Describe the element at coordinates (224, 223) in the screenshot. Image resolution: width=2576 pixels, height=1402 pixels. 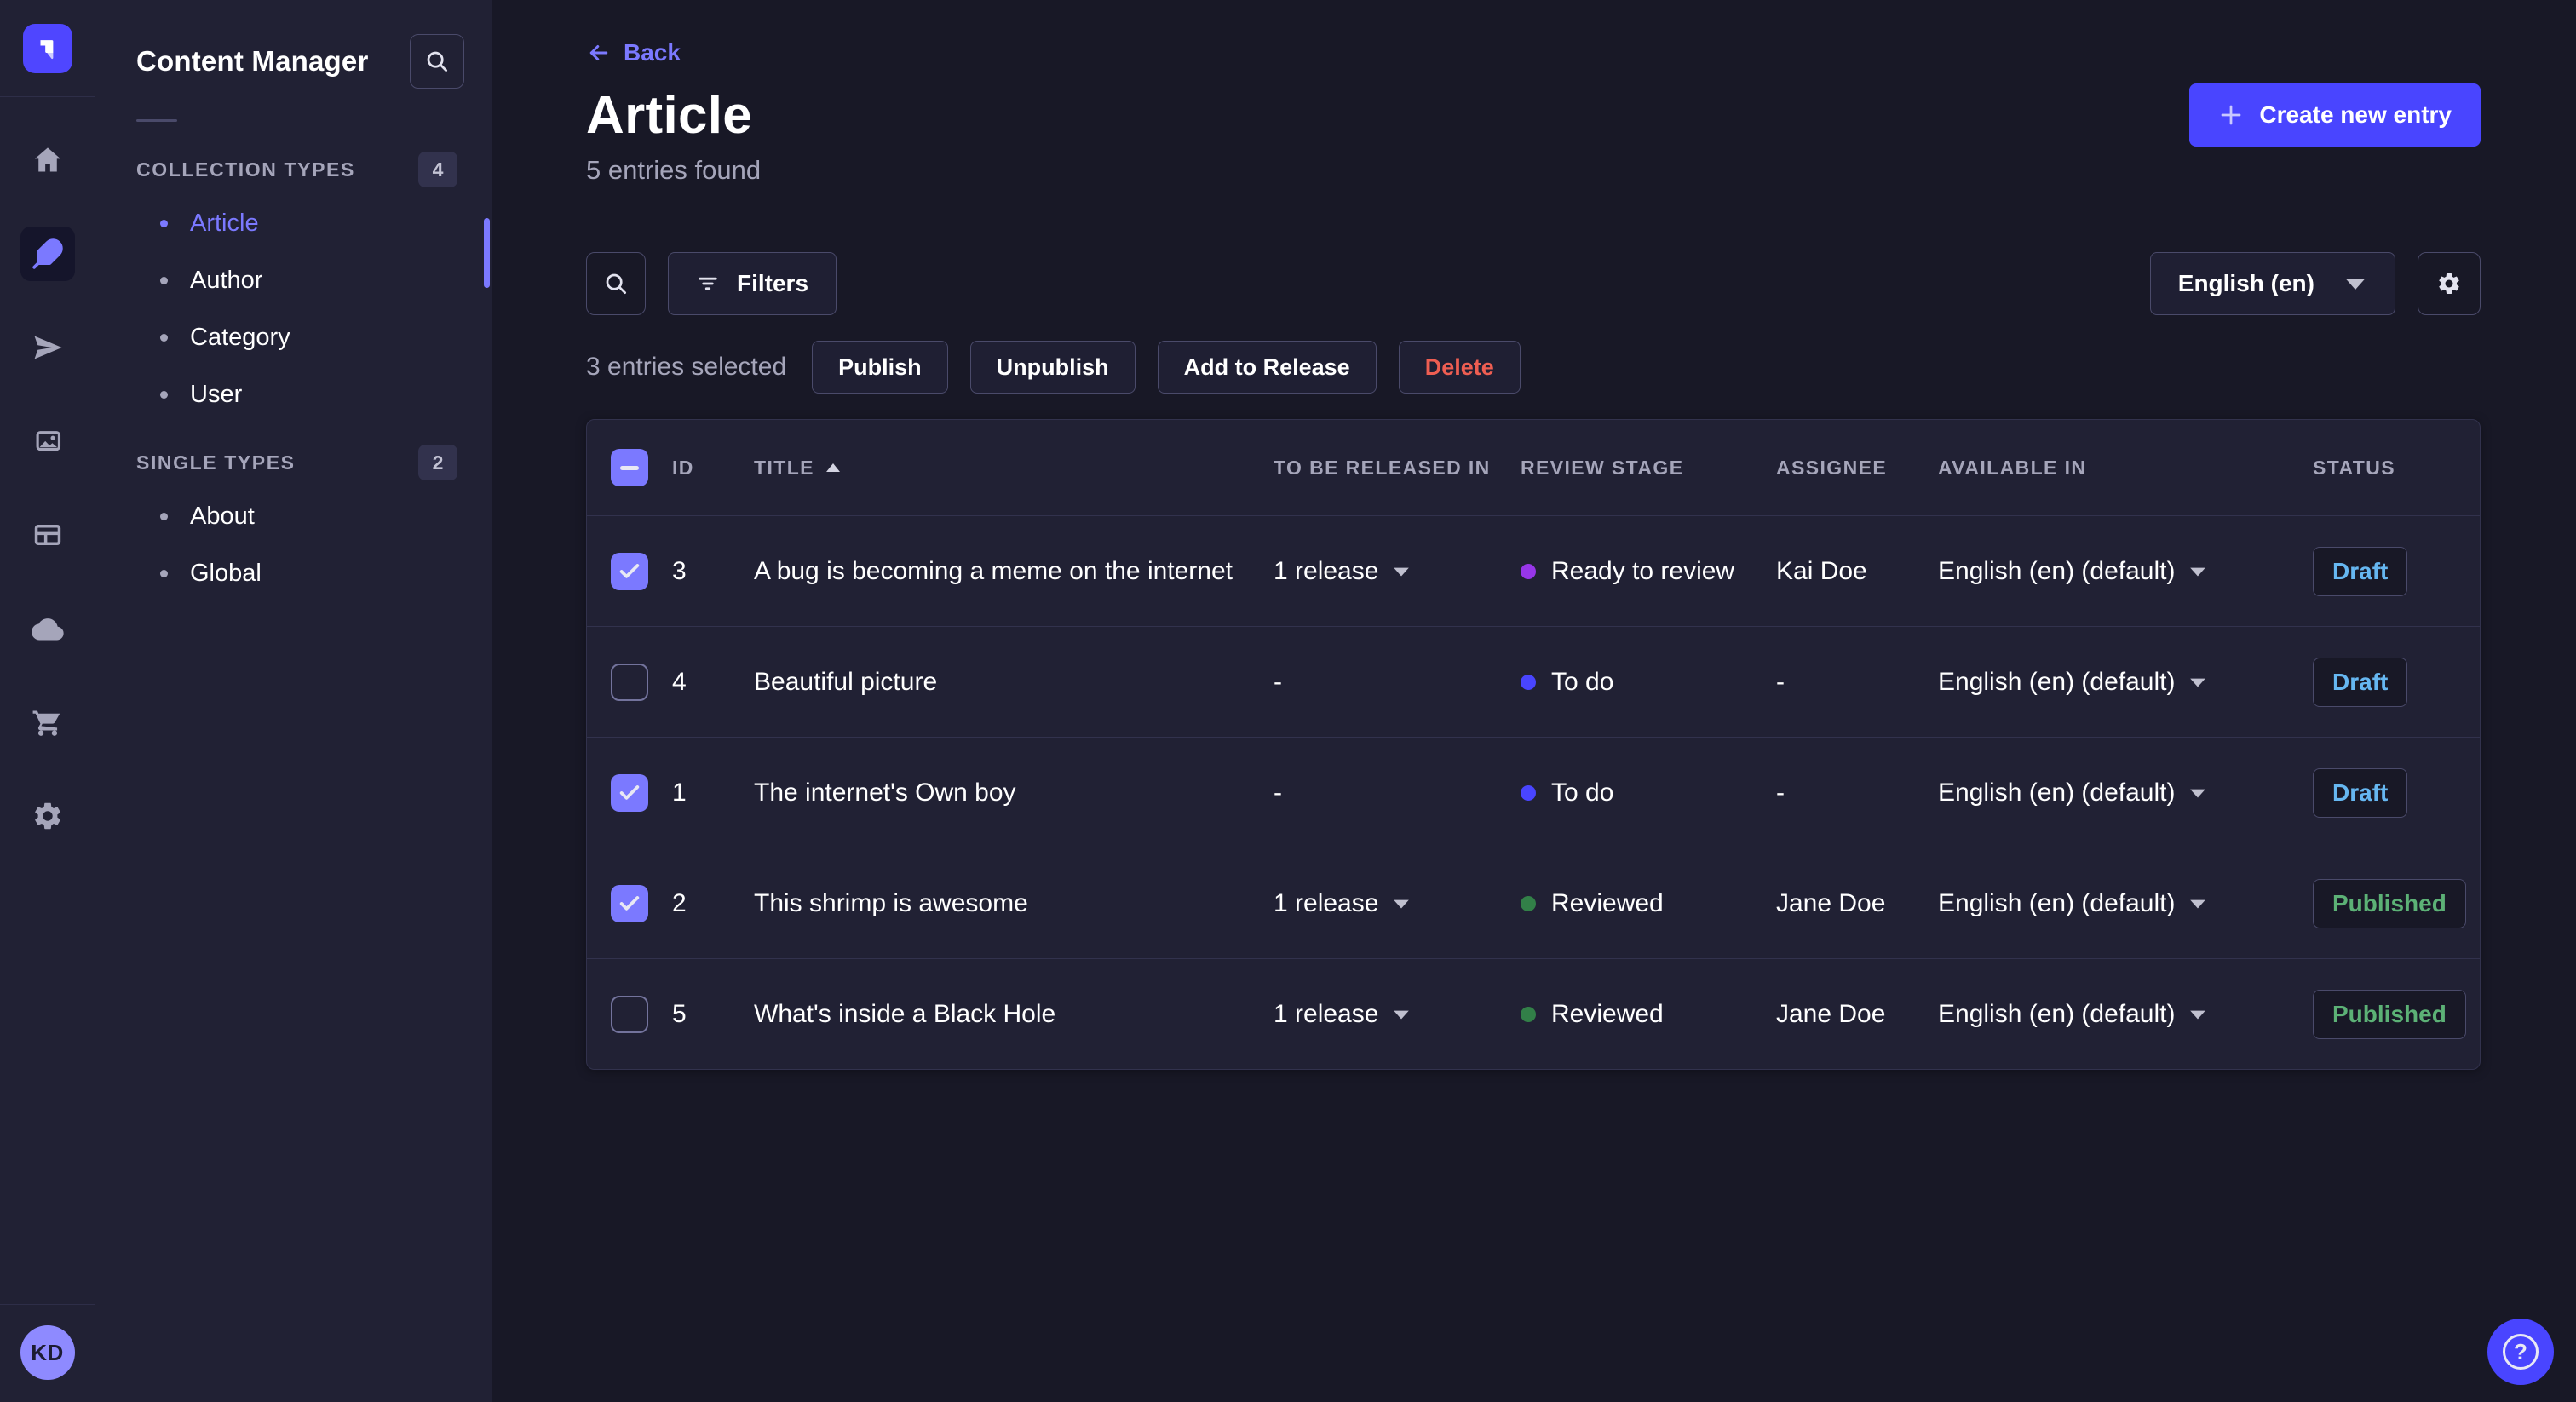
I see `sidebar-item-label: Article` at that location.